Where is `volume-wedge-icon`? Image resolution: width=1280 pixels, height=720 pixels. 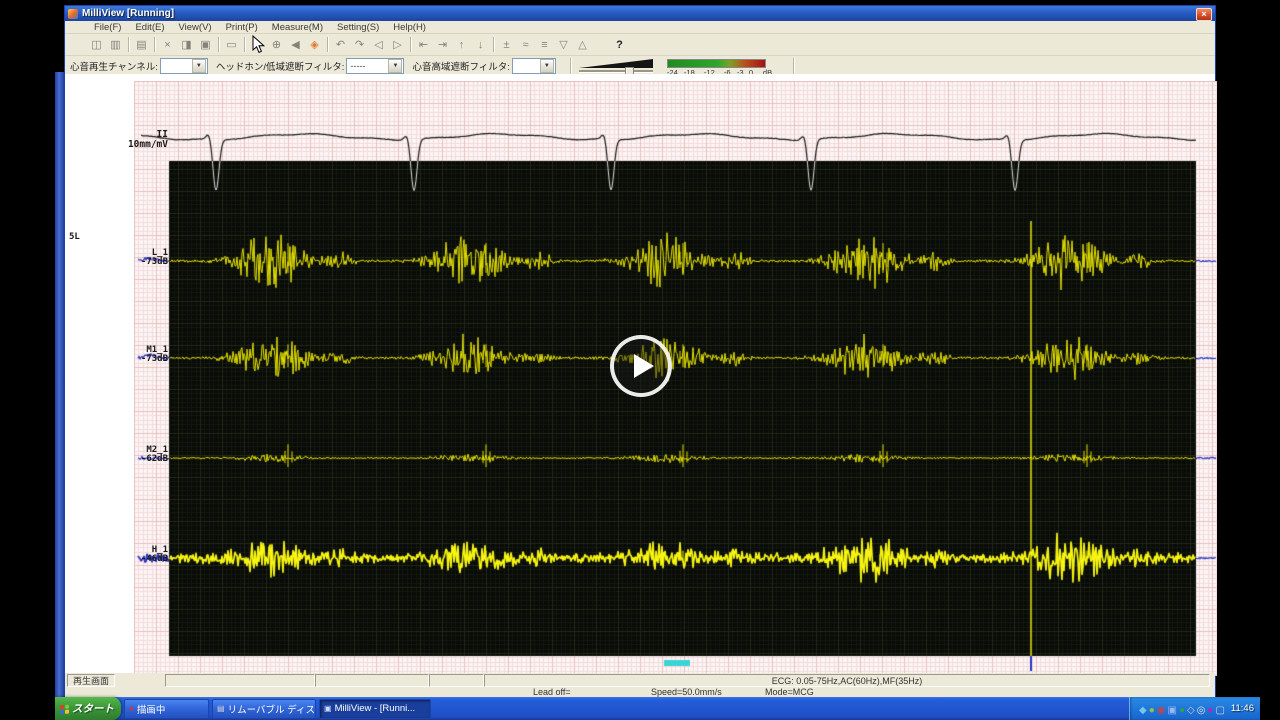 volume-wedge-icon is located at coordinates (615, 63).